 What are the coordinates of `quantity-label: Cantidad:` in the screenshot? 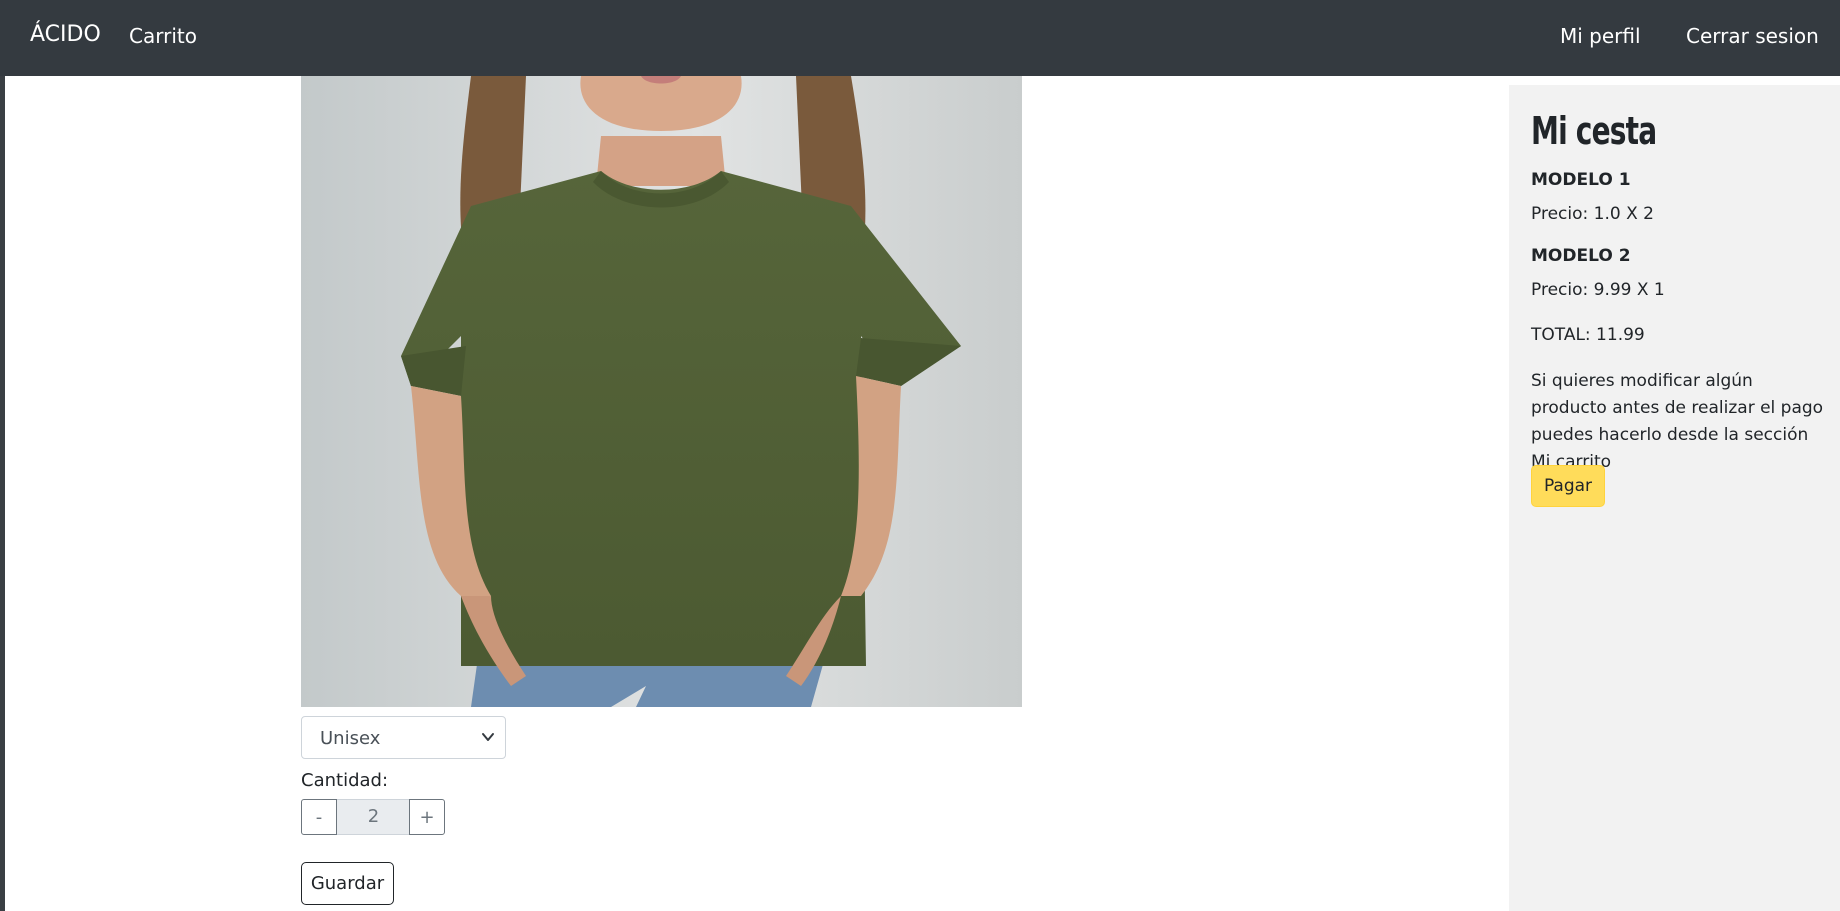 It's located at (345, 780).